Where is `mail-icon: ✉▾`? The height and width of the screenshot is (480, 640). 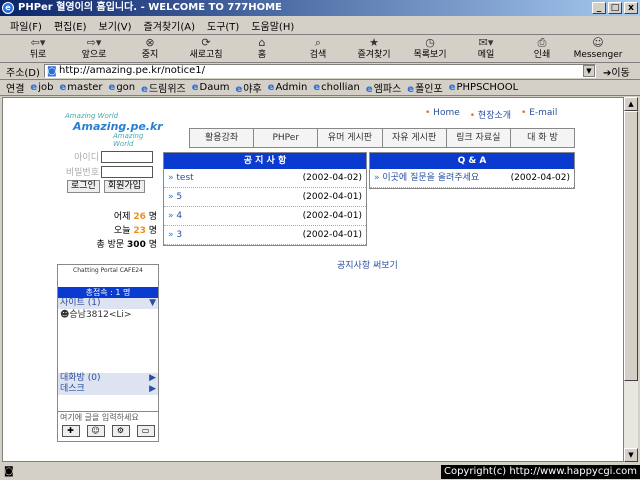 mail-icon: ✉▾ is located at coordinates (486, 42).